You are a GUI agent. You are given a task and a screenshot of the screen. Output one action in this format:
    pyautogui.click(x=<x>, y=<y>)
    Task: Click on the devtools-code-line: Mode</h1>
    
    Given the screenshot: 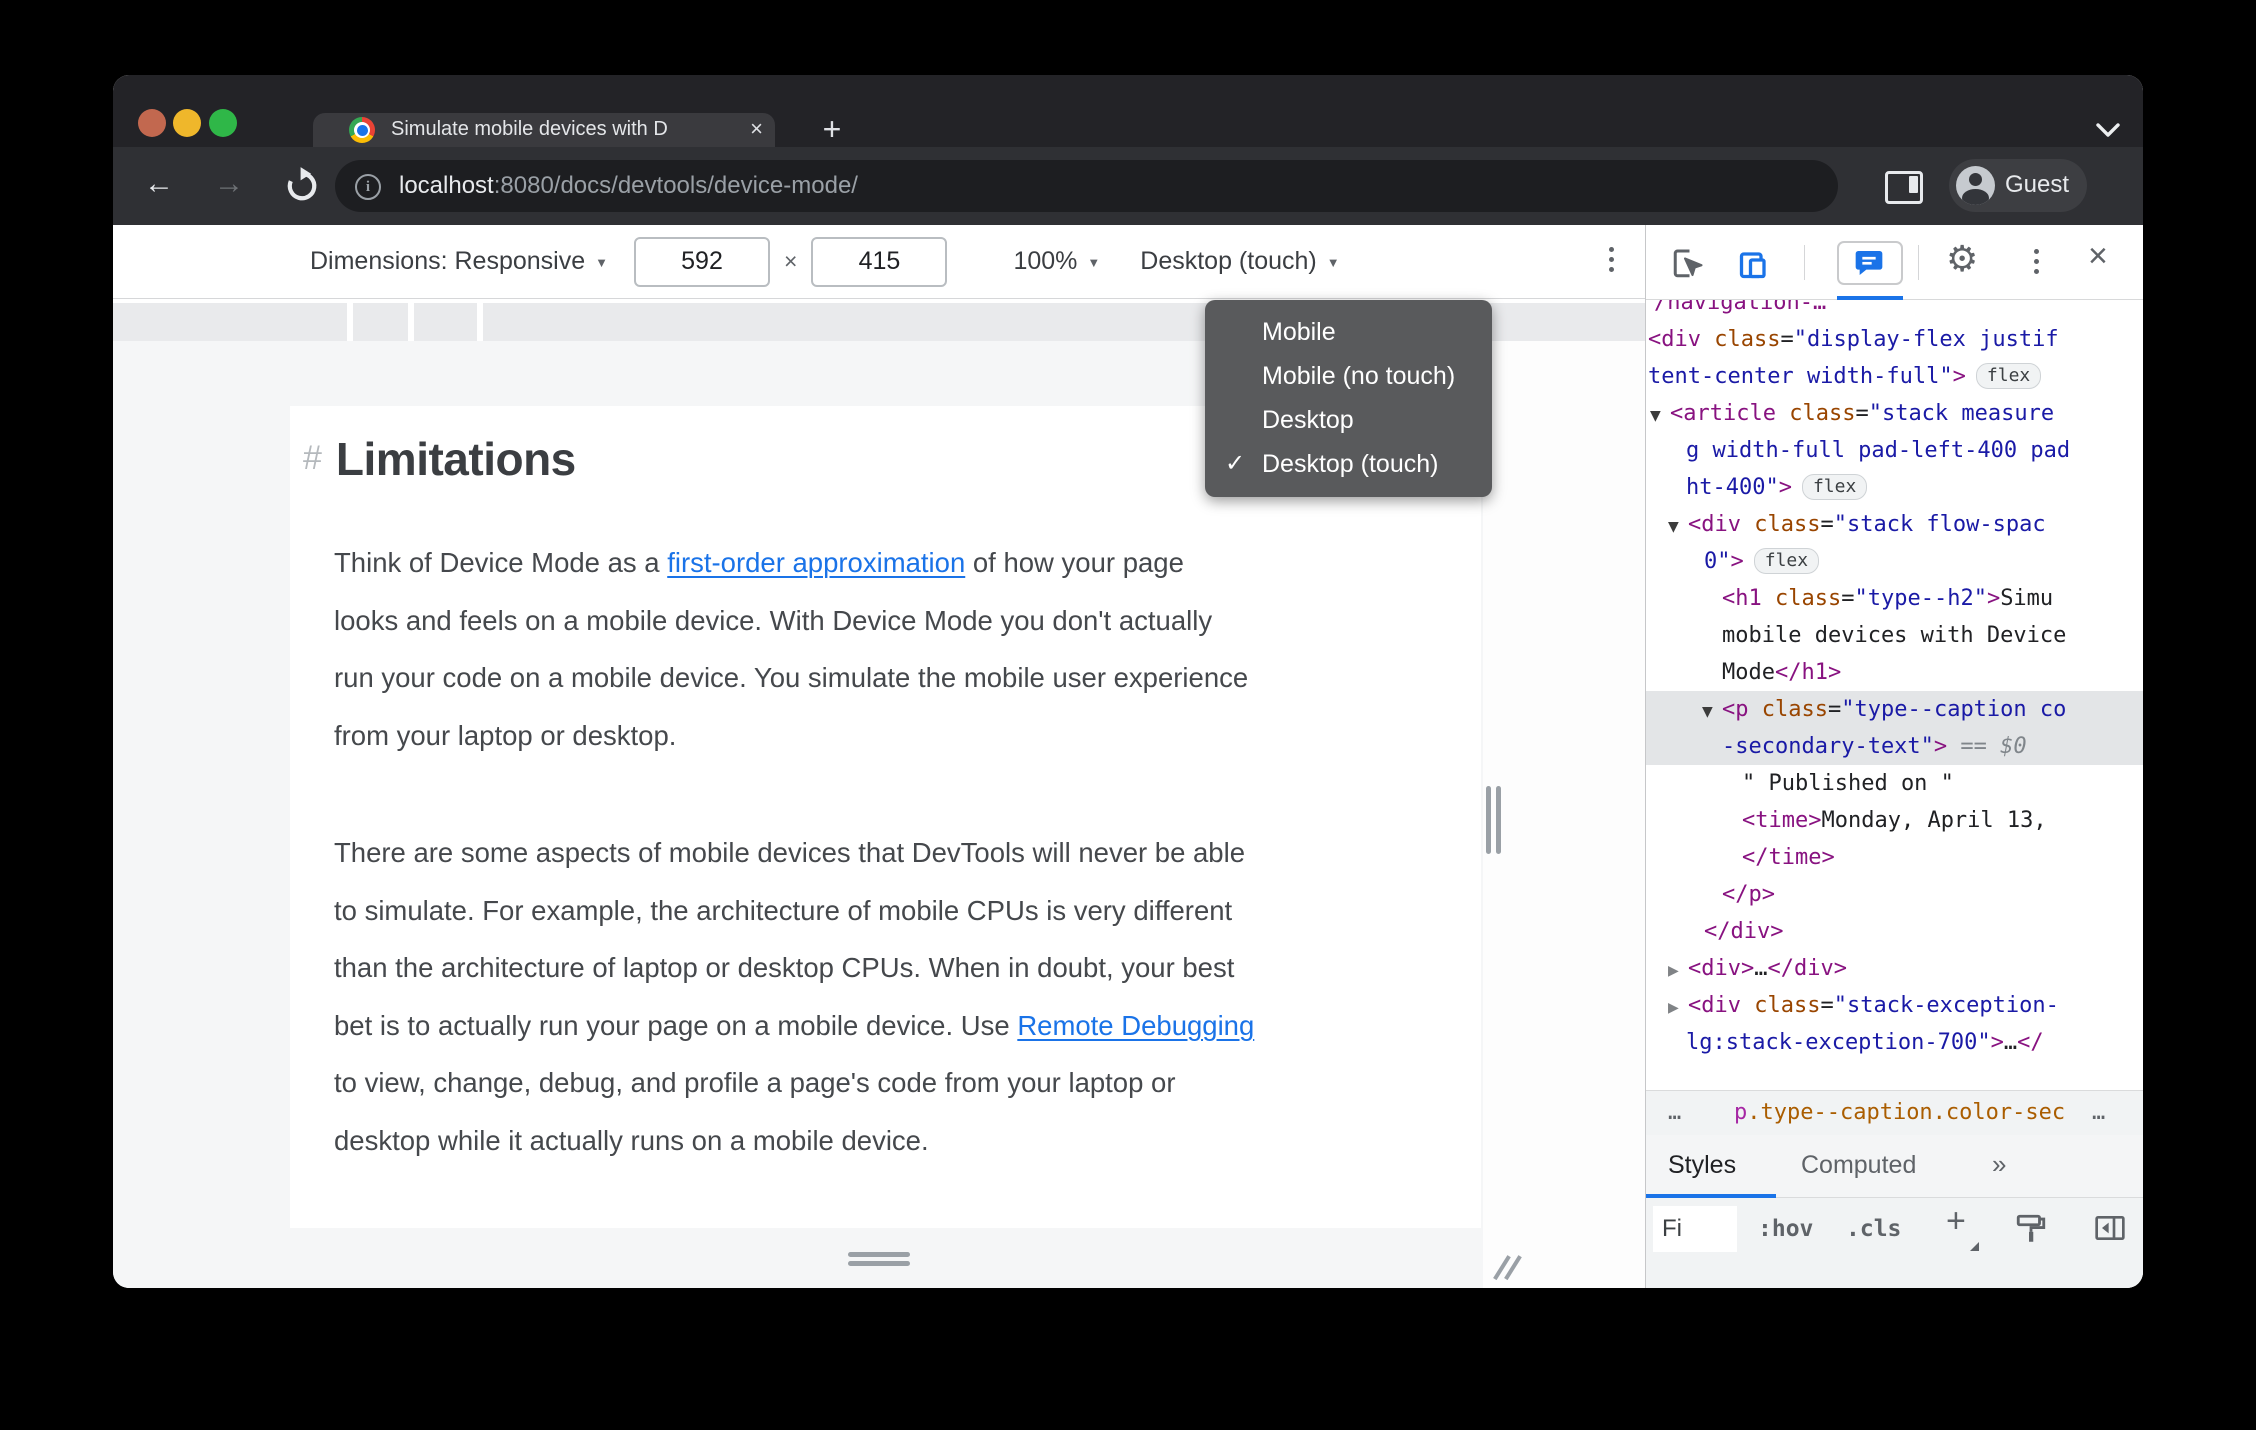 What is the action you would take?
    pyautogui.click(x=1894, y=672)
    